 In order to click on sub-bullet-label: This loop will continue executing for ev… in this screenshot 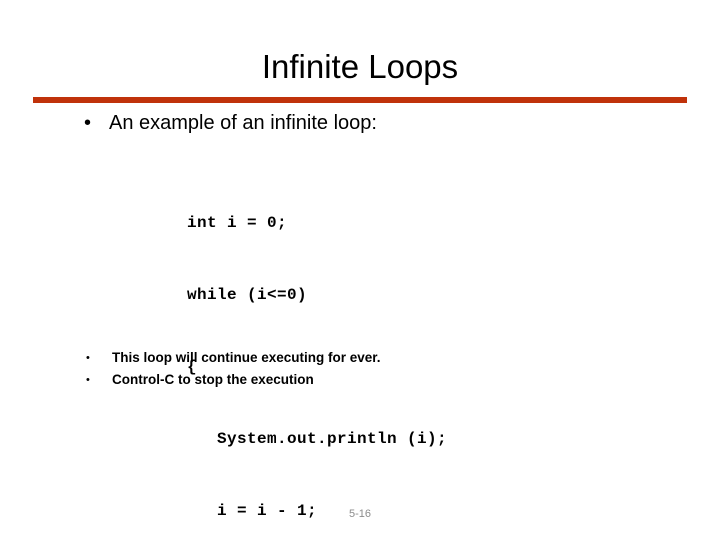, I will do `click(246, 357)`.